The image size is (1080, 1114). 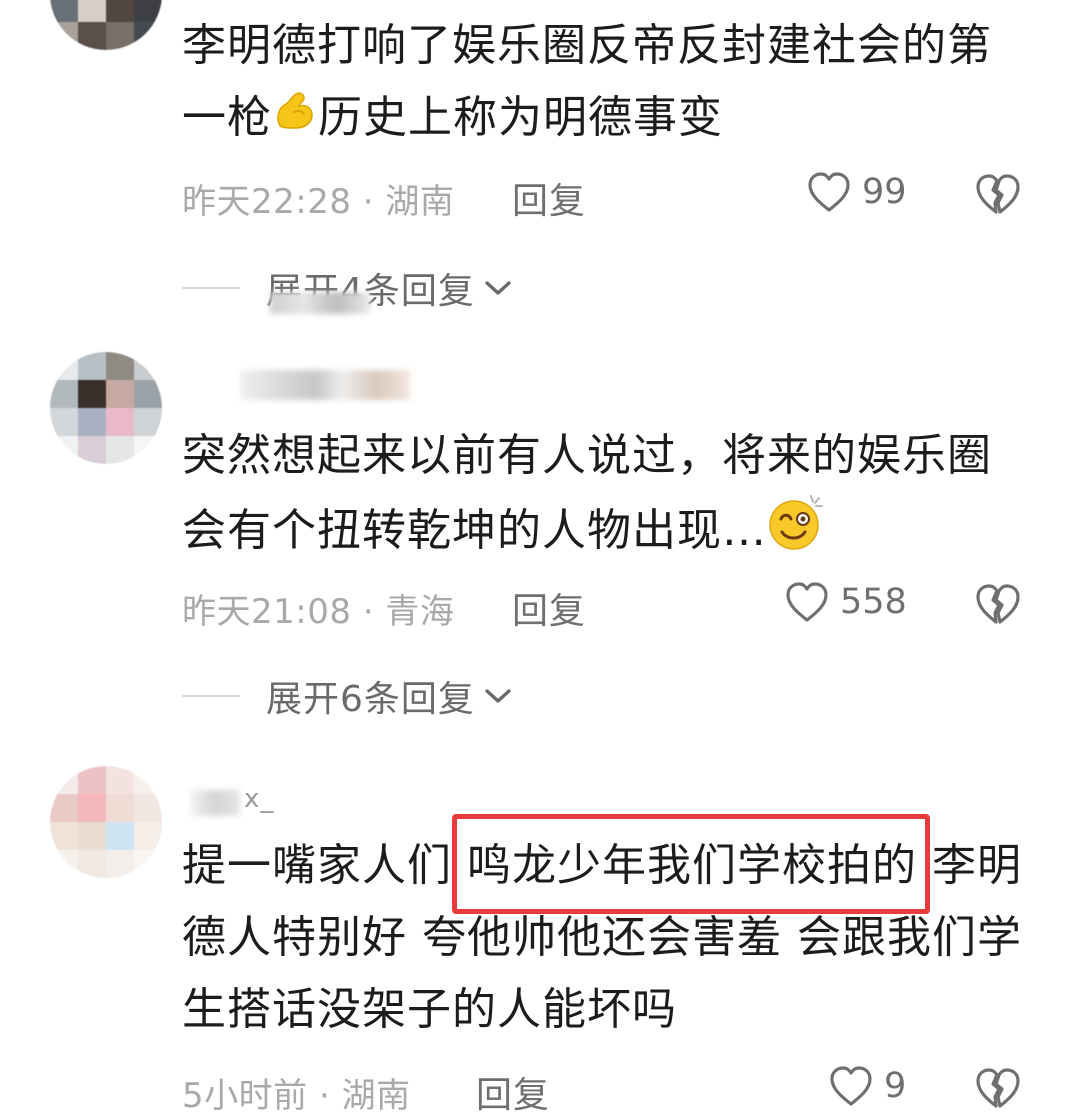 I want to click on flexed-biceps-emoji, so click(x=295, y=120).